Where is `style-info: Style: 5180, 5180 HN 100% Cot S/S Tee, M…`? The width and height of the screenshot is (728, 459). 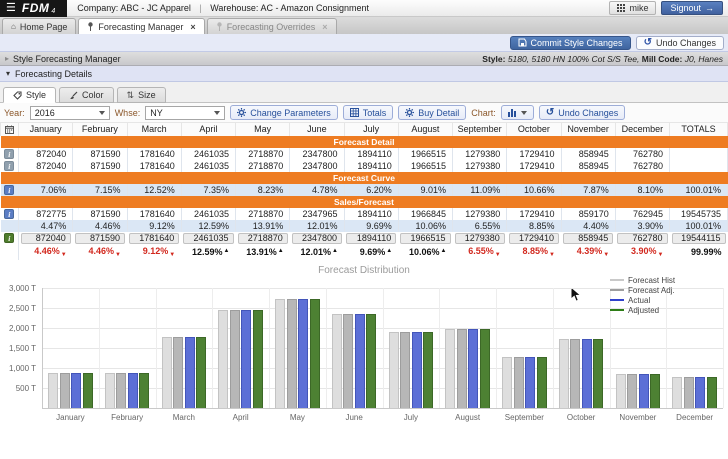
style-info: Style: 5180, 5180 HN 100% Cot S/S Tee, M… is located at coordinates (602, 59).